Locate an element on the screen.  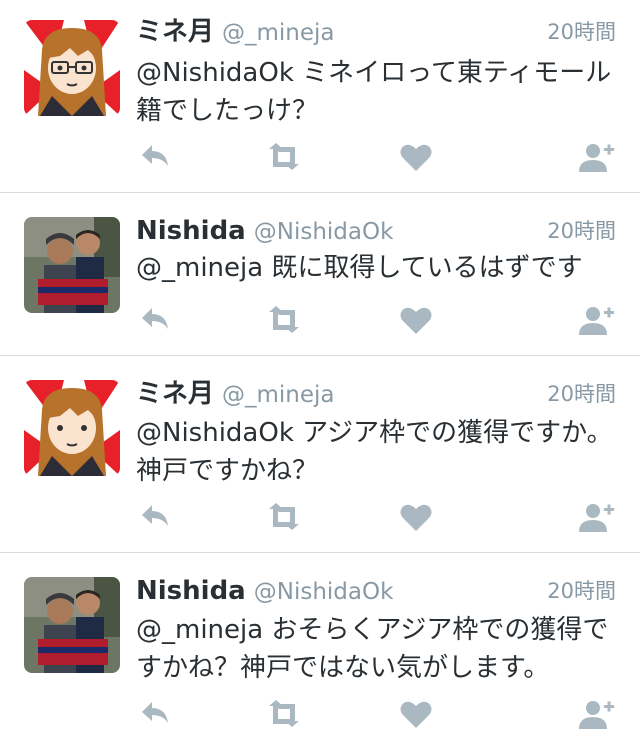
tweet-text: @NishidaOk アジア枠での獲得ですか。神戸ですかね？ is located at coordinates (374, 452).